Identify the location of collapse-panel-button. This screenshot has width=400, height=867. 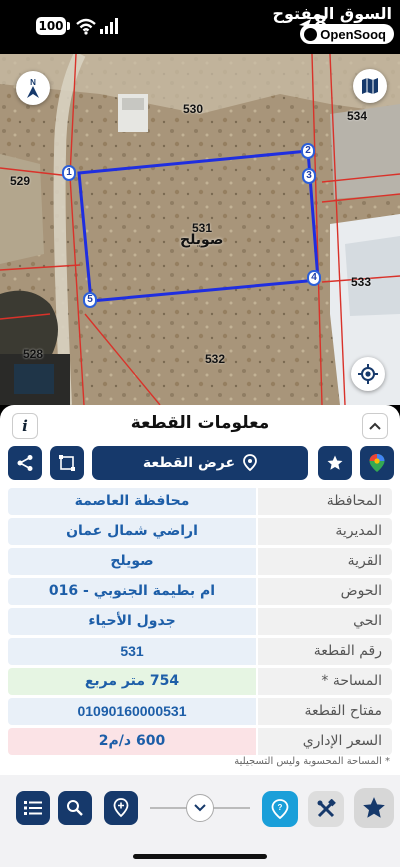
(375, 426).